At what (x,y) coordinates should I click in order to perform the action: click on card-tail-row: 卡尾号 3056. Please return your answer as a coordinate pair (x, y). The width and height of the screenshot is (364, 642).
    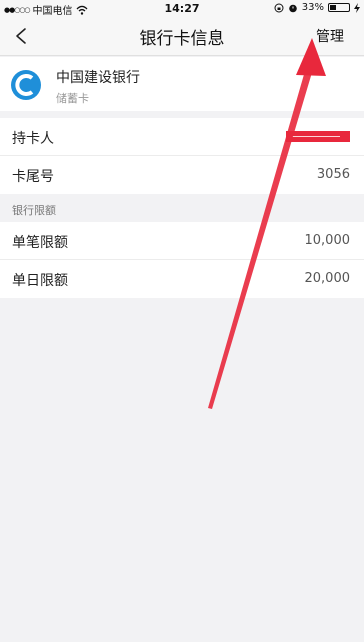
    Looking at the image, I should click on (182, 175).